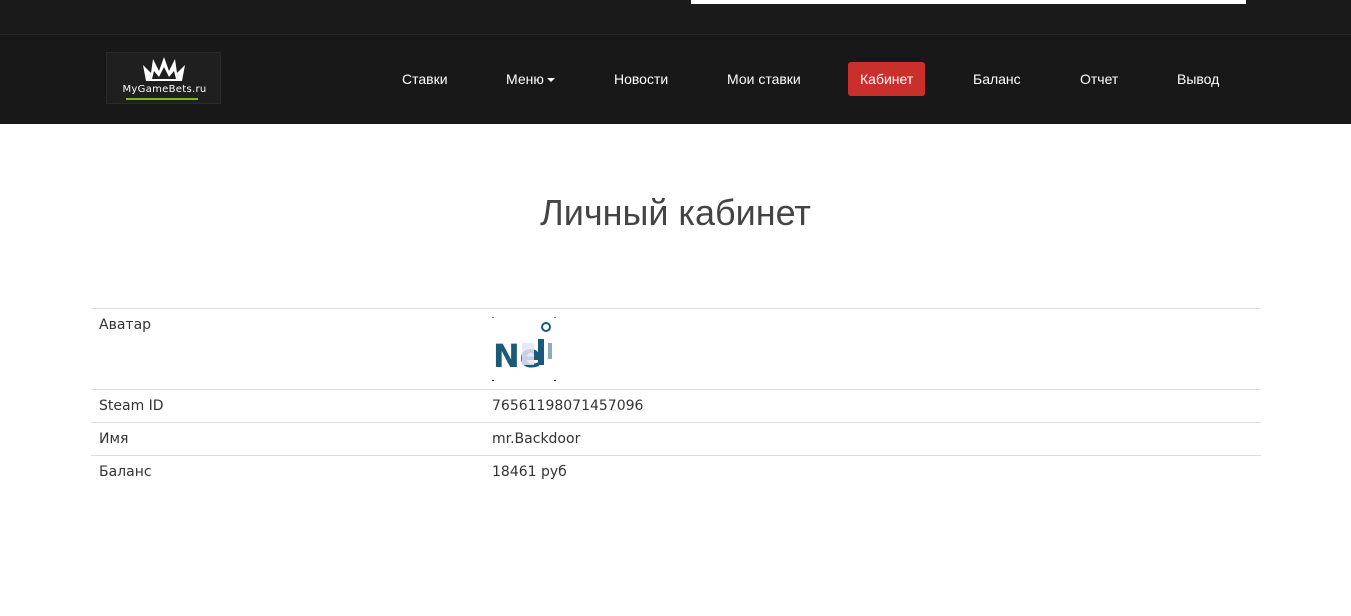 The image size is (1351, 616). Describe the element at coordinates (1099, 79) in the screenshot. I see `nav-report: Отчет` at that location.